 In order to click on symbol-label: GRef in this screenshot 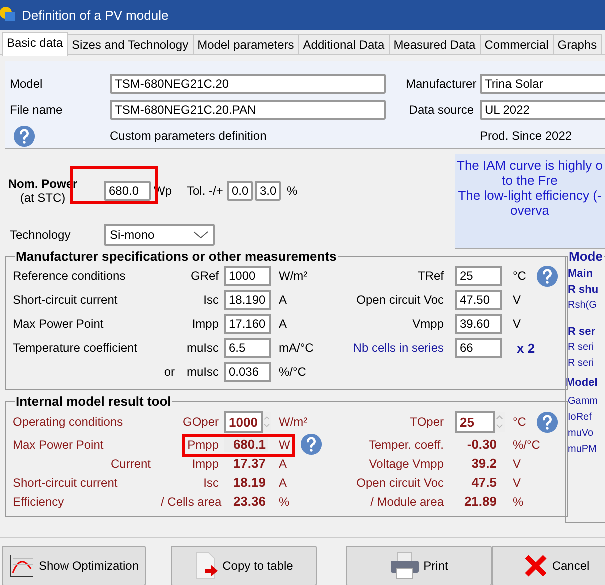, I will do `click(204, 276)`.